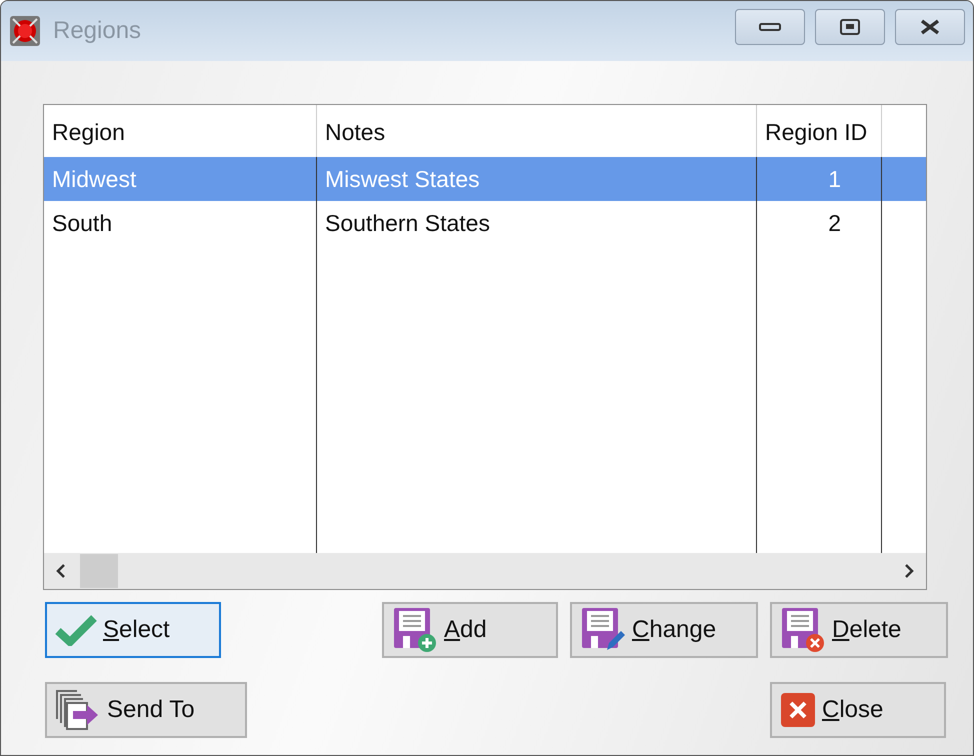 Image resolution: width=974 pixels, height=756 pixels. I want to click on floppy-x-icon, so click(803, 630).